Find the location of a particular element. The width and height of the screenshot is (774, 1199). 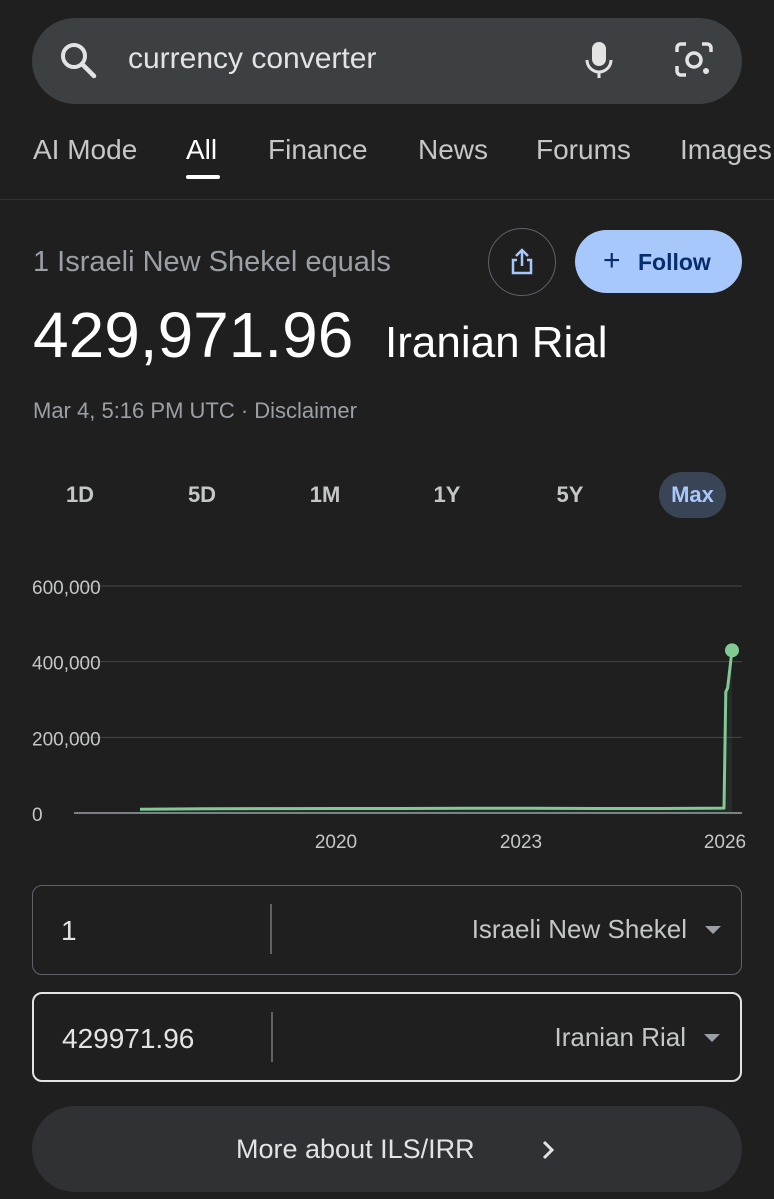

series-area is located at coordinates (436, 731).